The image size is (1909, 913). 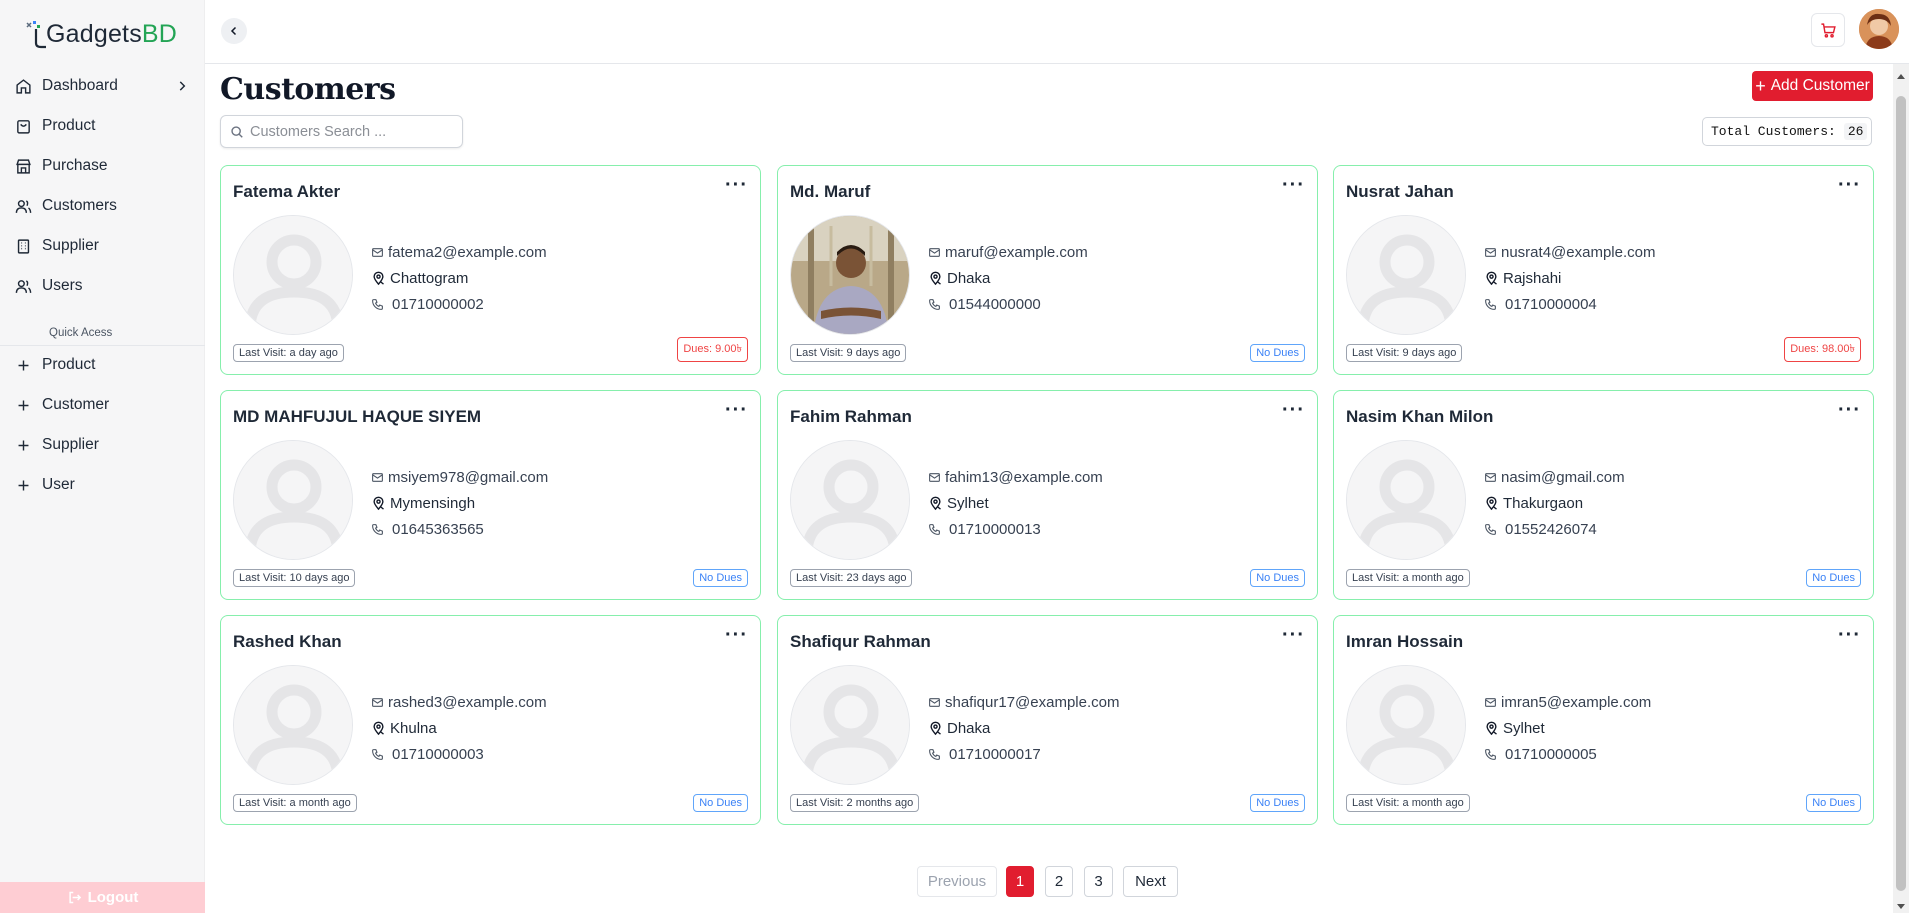 What do you see at coordinates (459, 304) in the screenshot?
I see `customer-phone: 01710000002` at bounding box center [459, 304].